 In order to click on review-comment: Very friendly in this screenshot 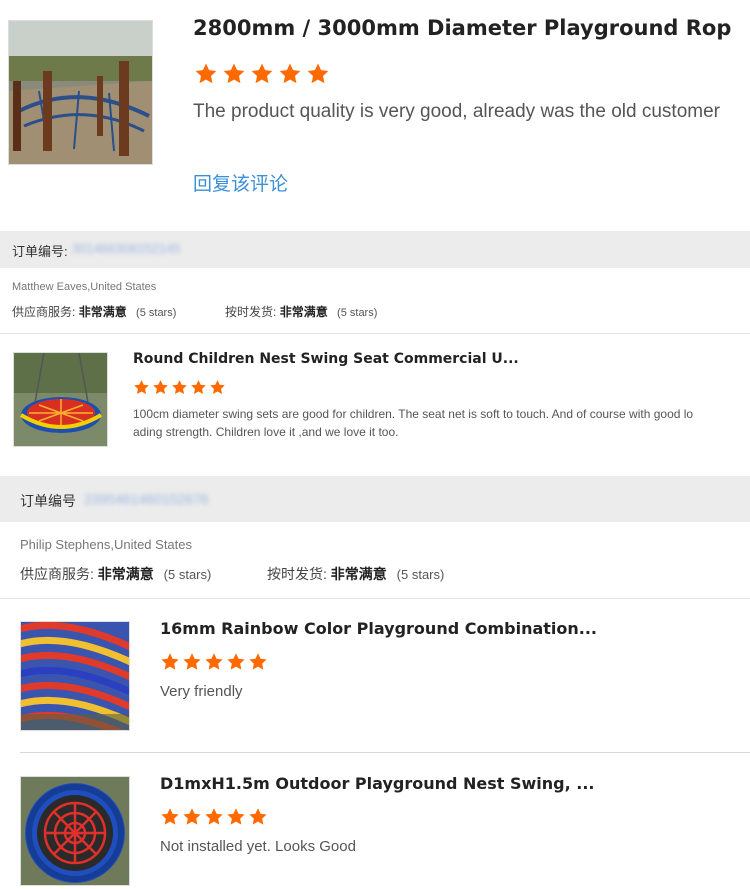, I will do `click(201, 691)`.